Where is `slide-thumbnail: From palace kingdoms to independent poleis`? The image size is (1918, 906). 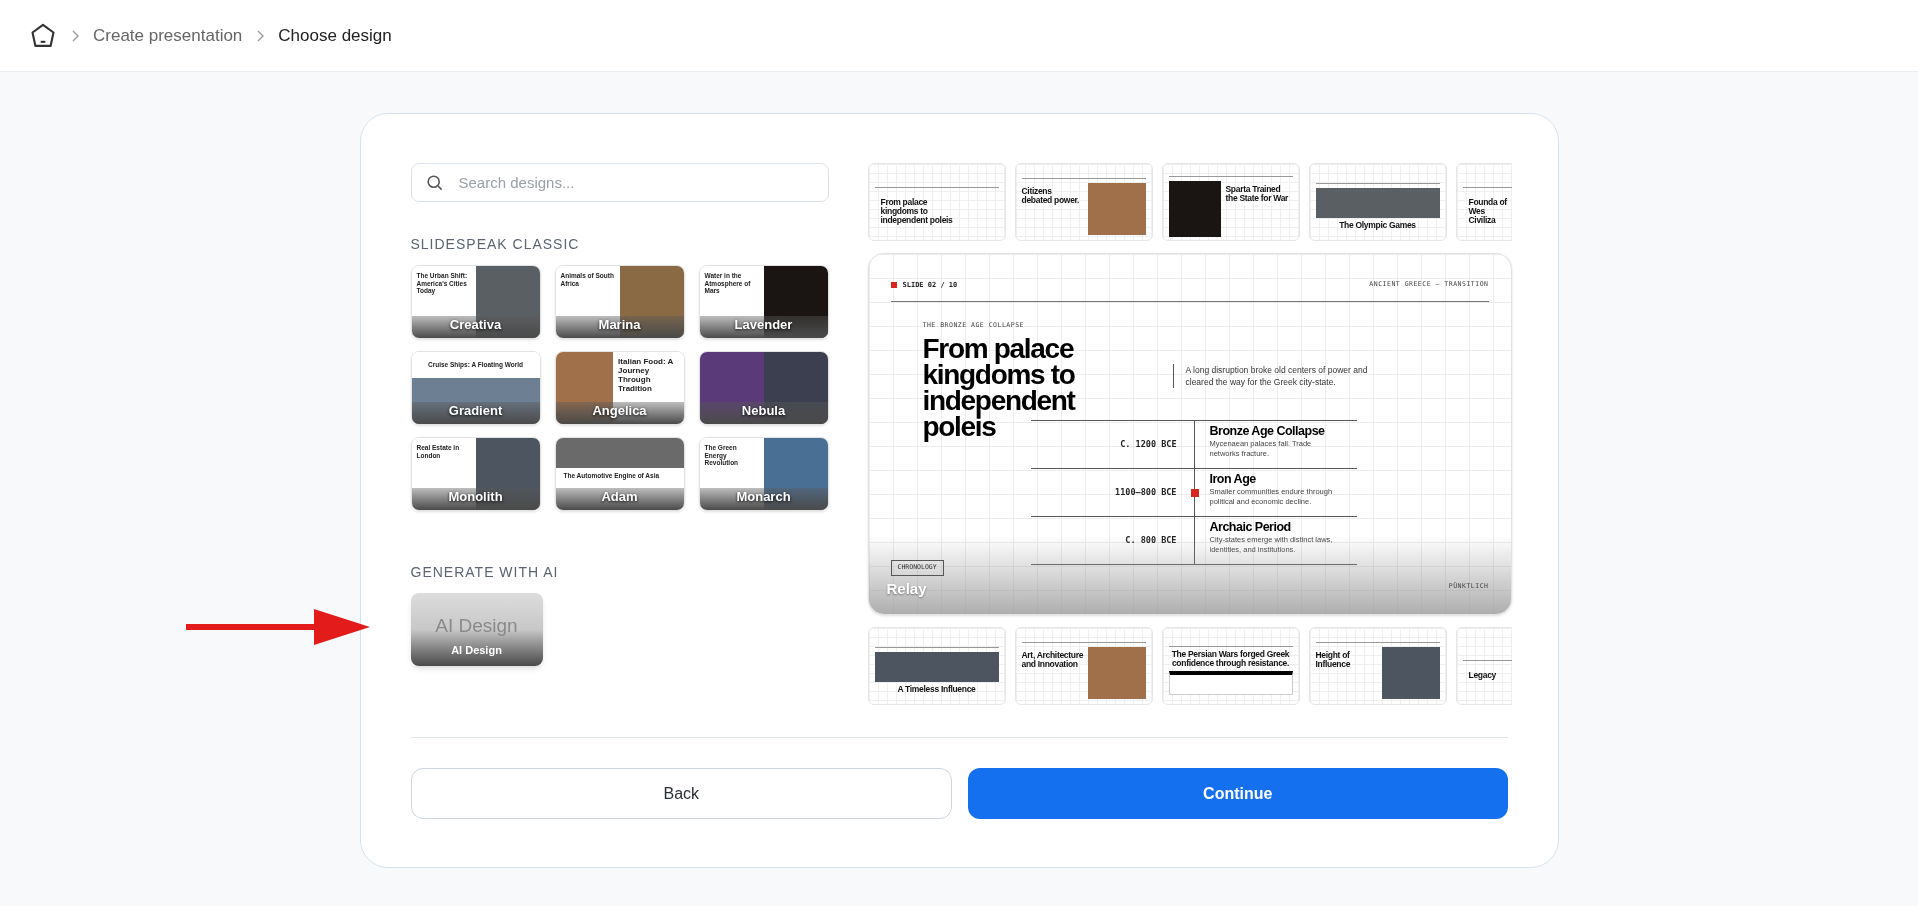
slide-thumbnail: From palace kingdoms to independent poleis is located at coordinates (936, 202).